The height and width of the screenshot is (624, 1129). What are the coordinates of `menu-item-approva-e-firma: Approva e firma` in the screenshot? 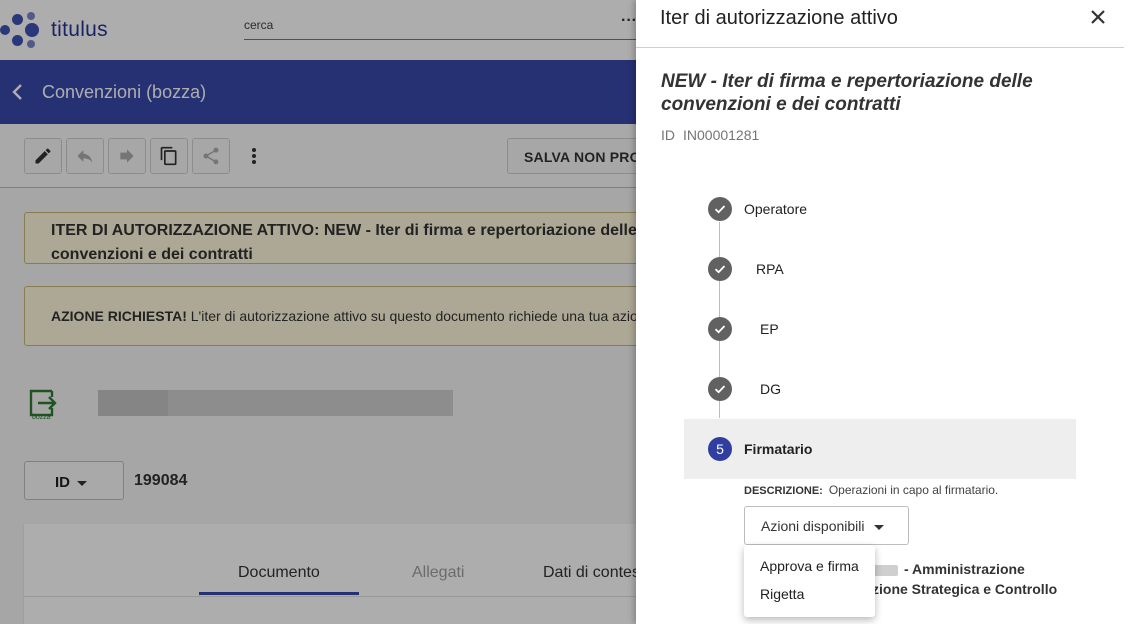 It's located at (809, 566).